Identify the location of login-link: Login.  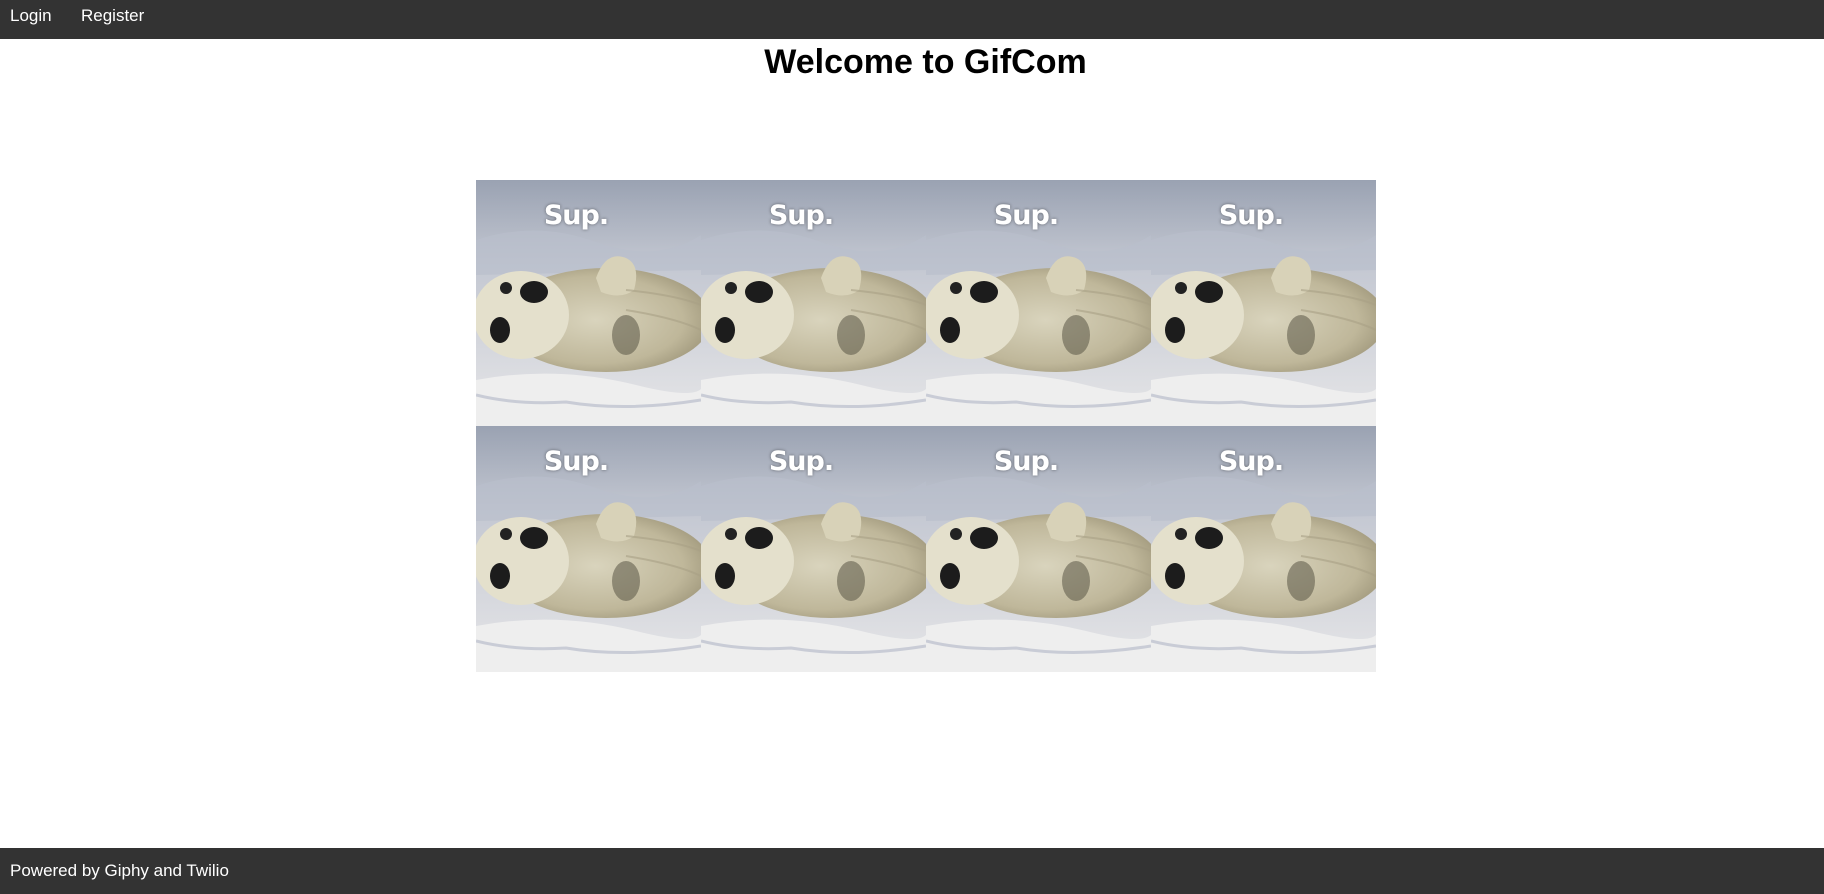
(31, 16).